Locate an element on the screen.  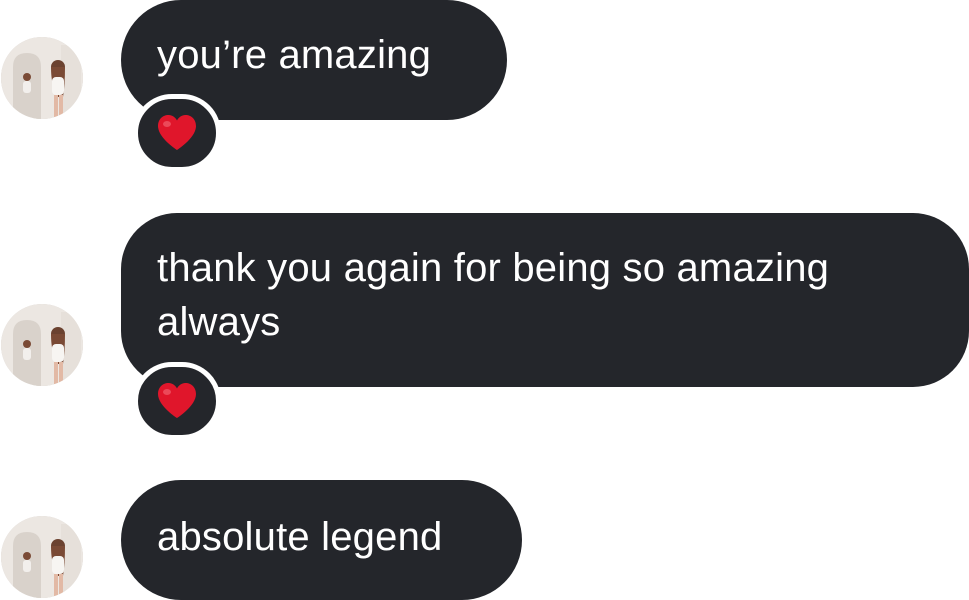
message-text: you’re amazing is located at coordinates (294, 55).